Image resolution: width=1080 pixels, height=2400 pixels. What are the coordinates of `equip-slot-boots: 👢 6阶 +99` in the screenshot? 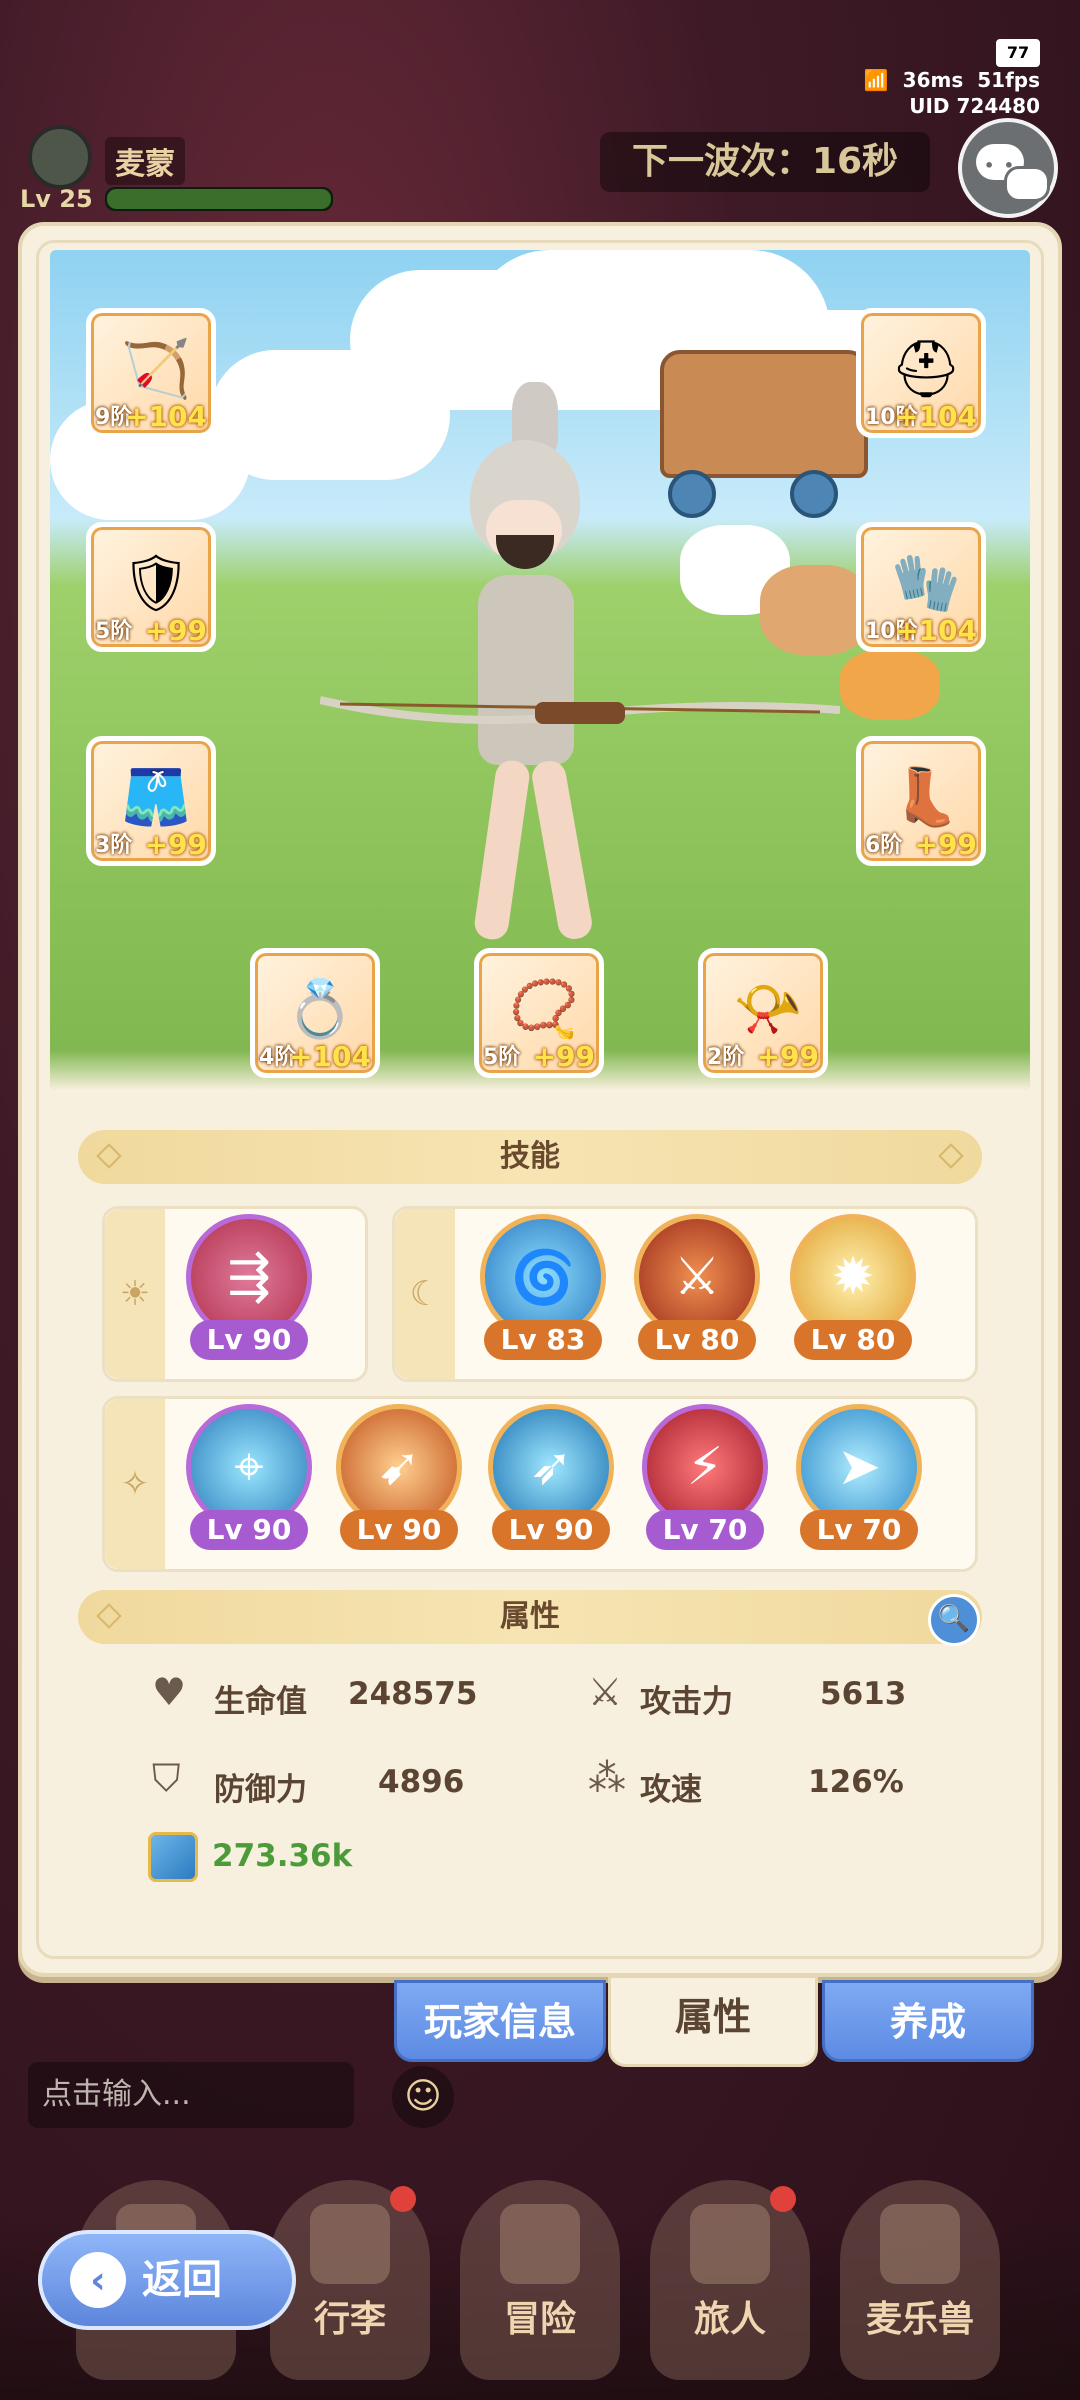 It's located at (921, 801).